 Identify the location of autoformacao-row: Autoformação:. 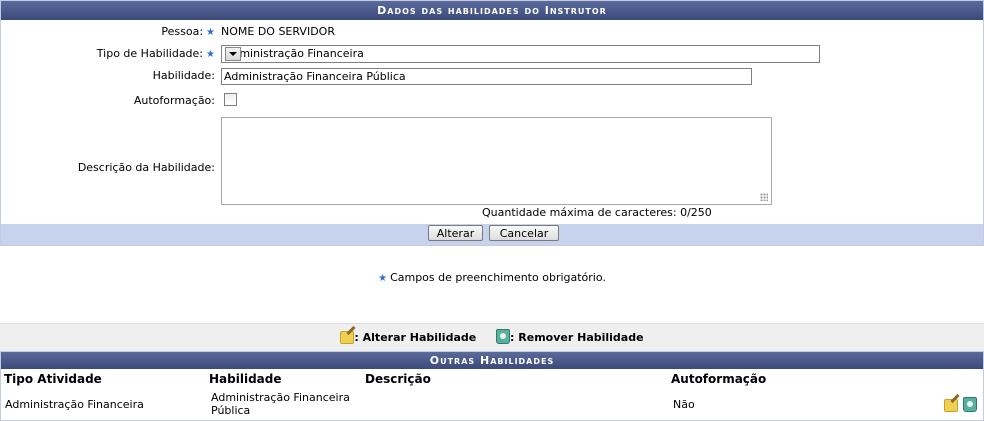
(492, 104).